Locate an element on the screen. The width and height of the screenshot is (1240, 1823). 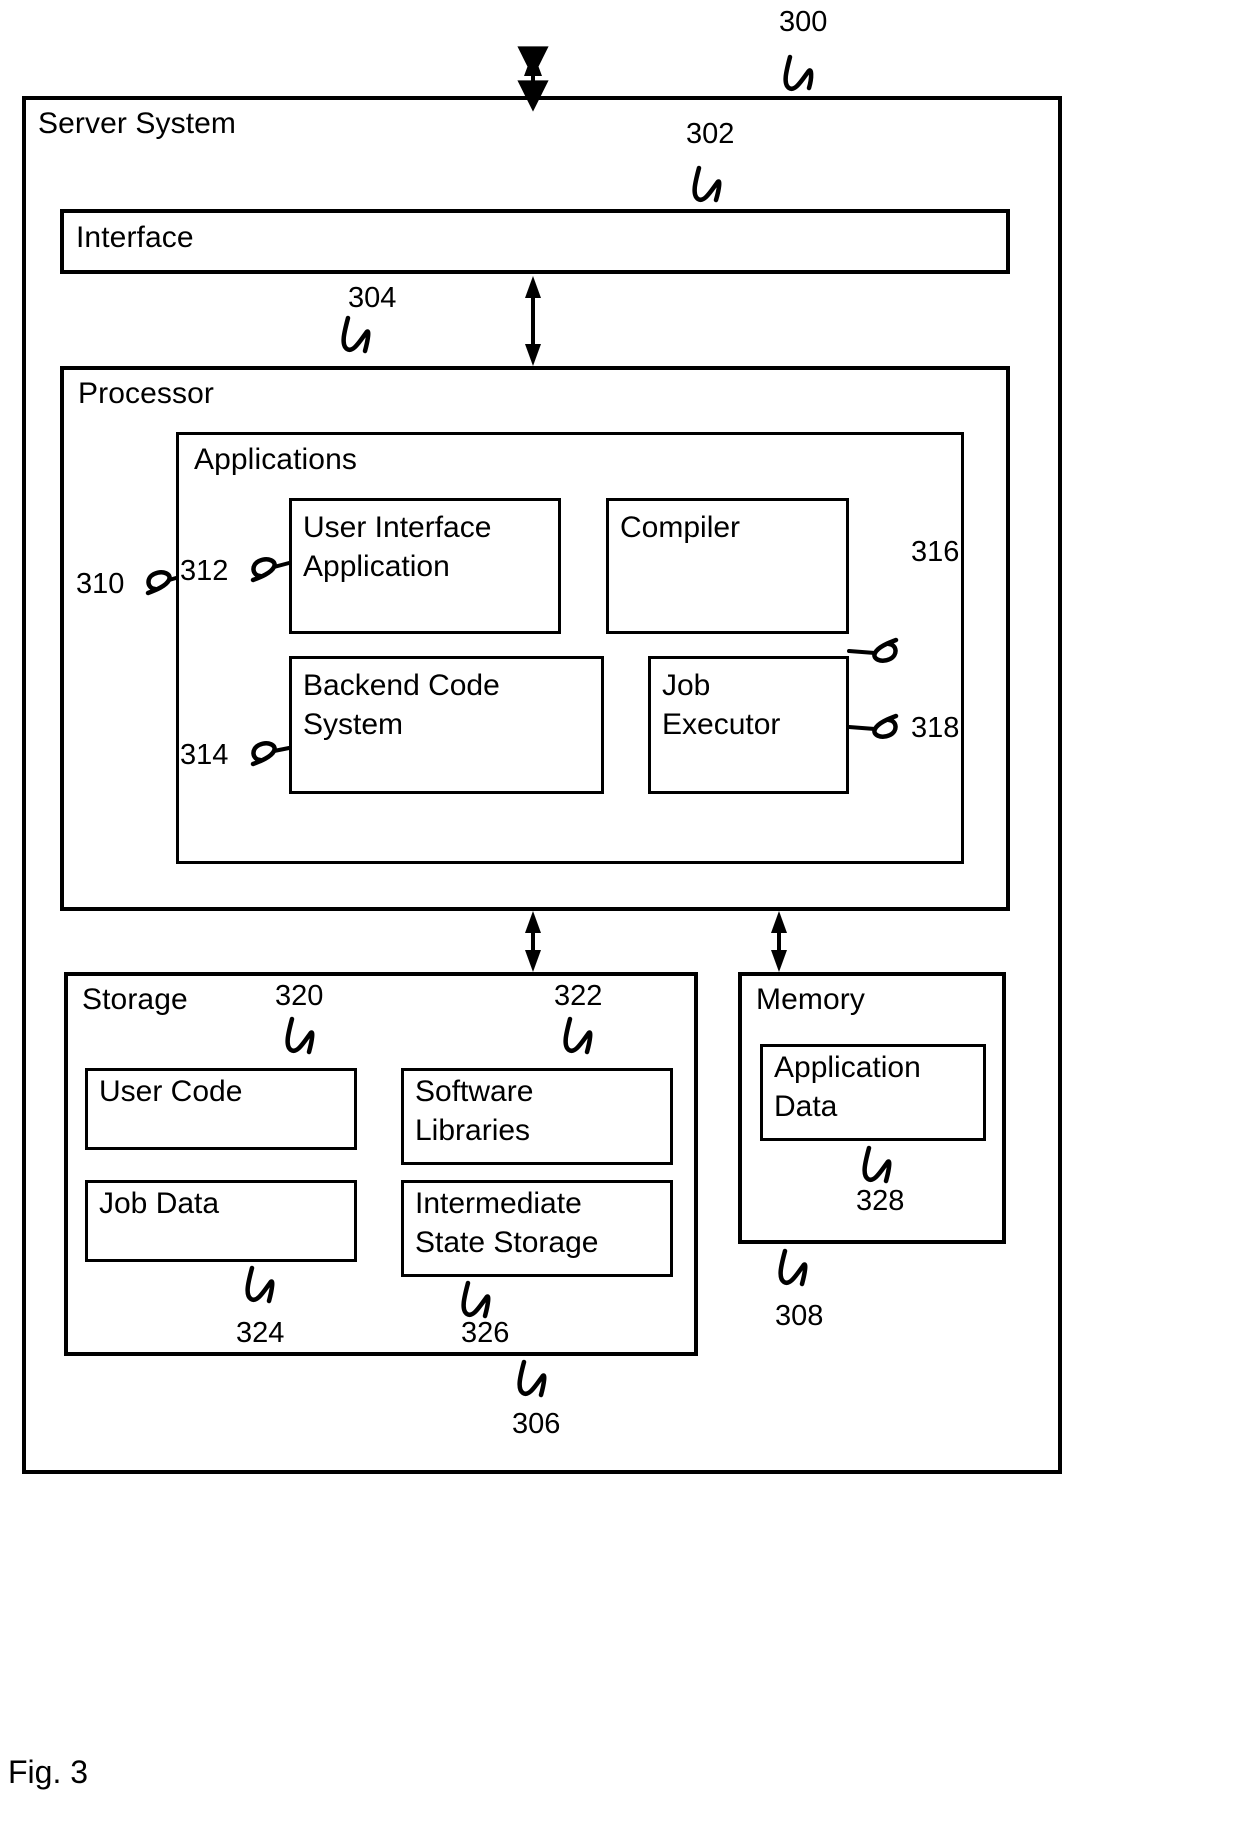
ref-328: 328 is located at coordinates (880, 1201).